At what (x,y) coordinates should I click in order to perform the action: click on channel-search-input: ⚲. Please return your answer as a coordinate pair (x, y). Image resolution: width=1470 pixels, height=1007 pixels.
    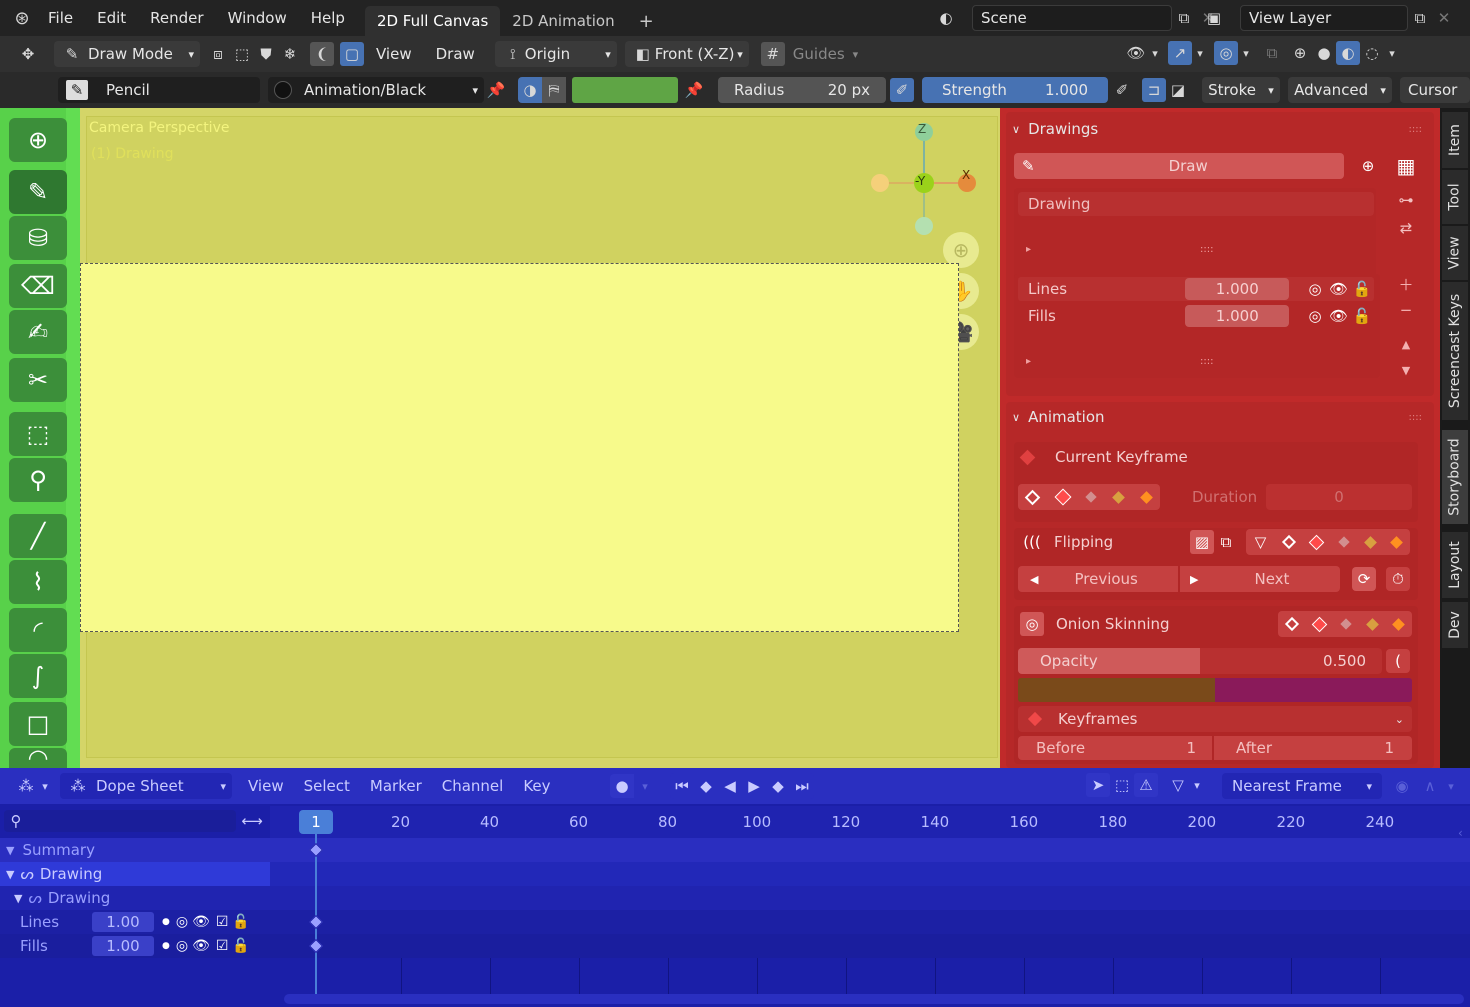
    Looking at the image, I should click on (120, 821).